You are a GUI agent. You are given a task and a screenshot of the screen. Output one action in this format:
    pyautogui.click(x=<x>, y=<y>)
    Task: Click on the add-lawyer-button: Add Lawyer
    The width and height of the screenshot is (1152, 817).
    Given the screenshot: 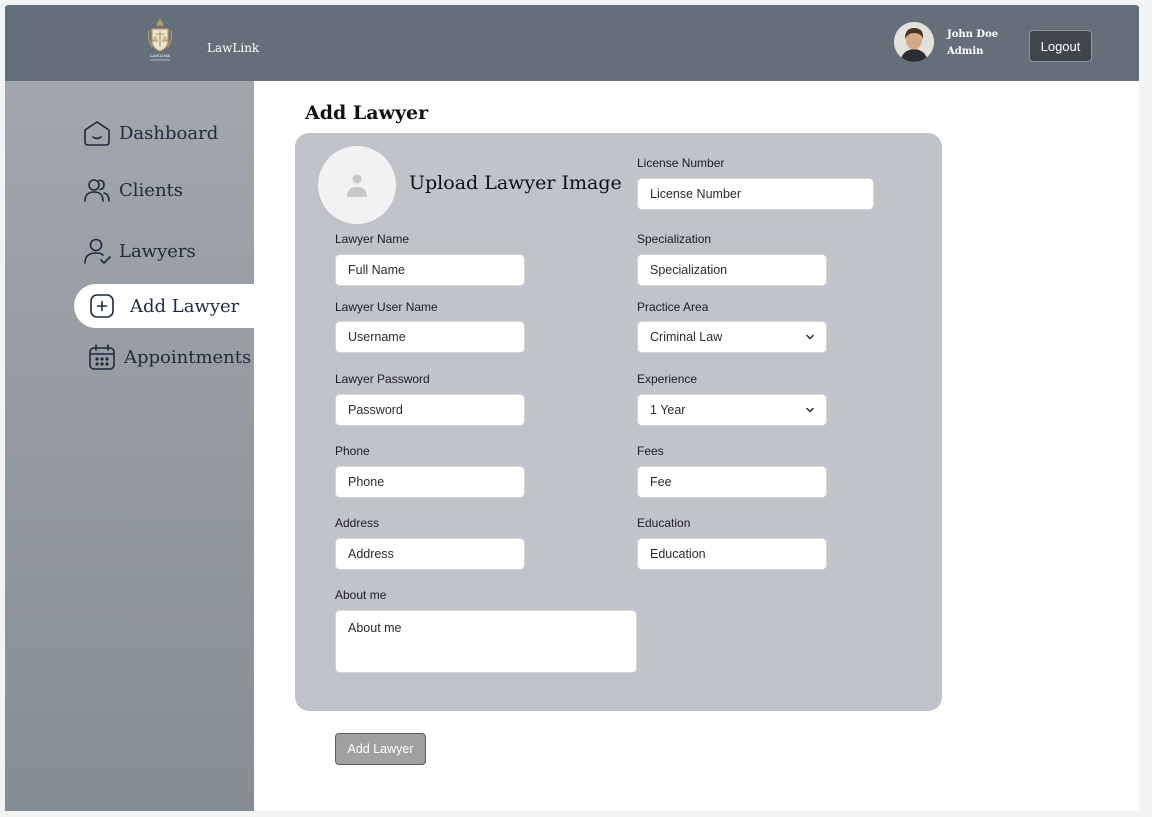 What is the action you would take?
    pyautogui.click(x=380, y=749)
    